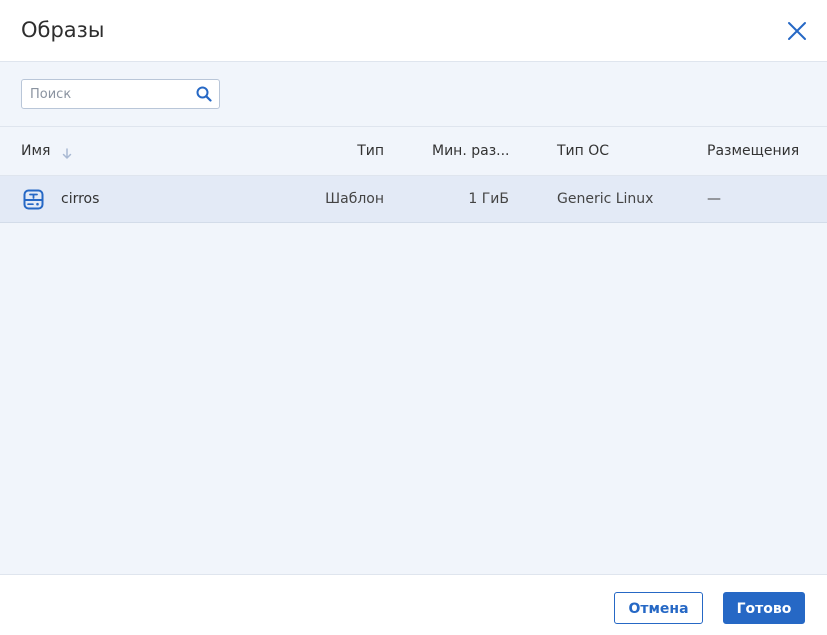 This screenshot has width=827, height=635. What do you see at coordinates (67, 152) in the screenshot?
I see `sort-arrow-down-icon` at bounding box center [67, 152].